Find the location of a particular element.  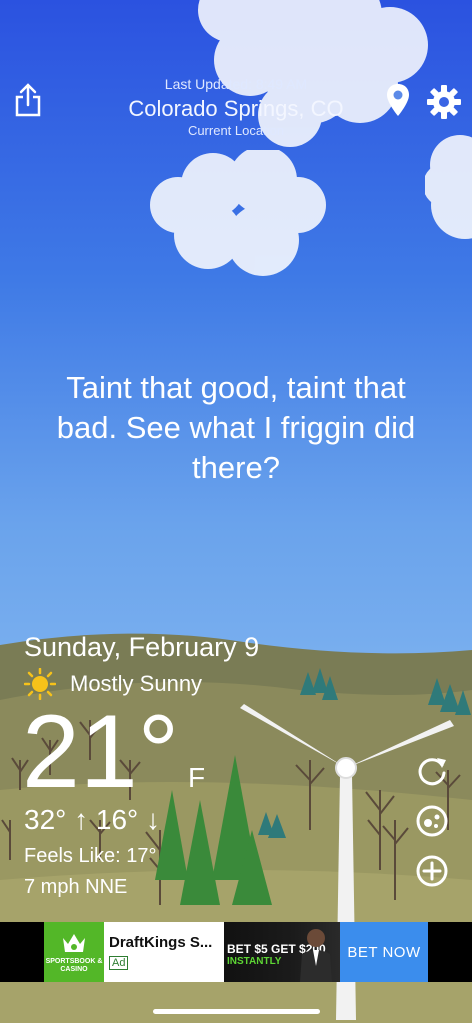

home-indicator is located at coordinates (236, 1011).